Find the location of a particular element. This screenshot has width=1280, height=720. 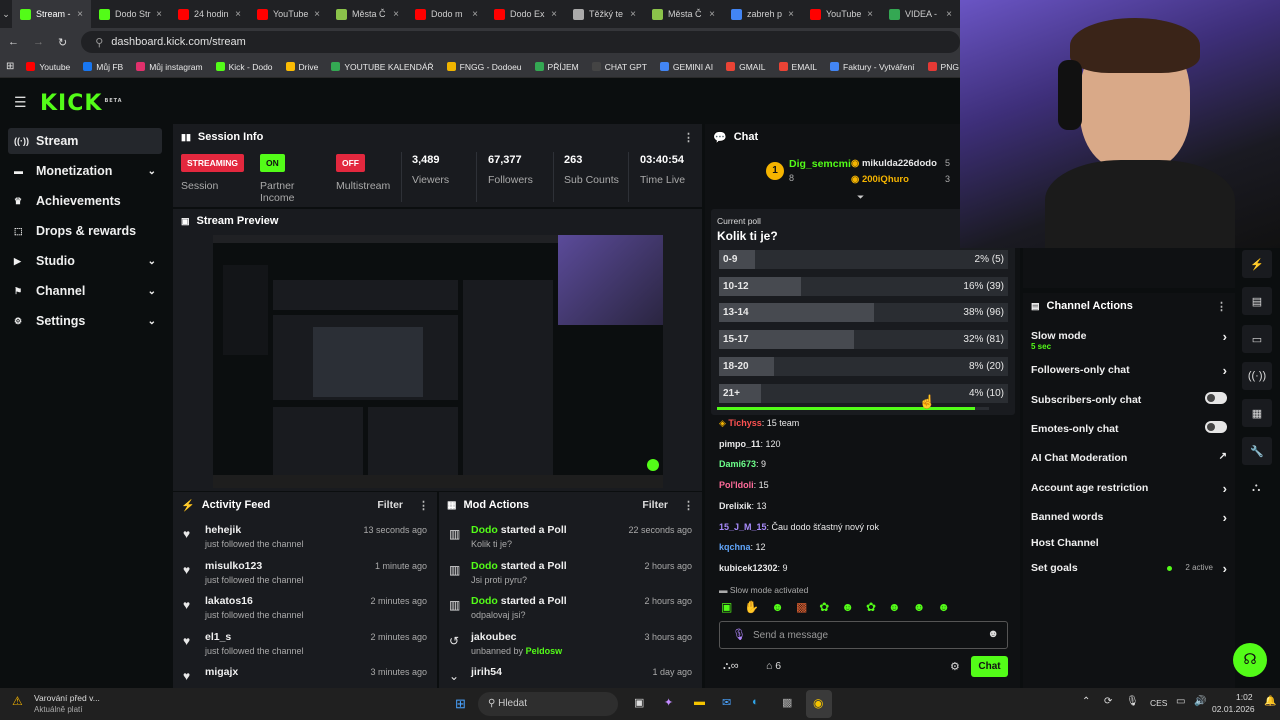

mod-name: Peldosw is located at coordinates (544, 651).